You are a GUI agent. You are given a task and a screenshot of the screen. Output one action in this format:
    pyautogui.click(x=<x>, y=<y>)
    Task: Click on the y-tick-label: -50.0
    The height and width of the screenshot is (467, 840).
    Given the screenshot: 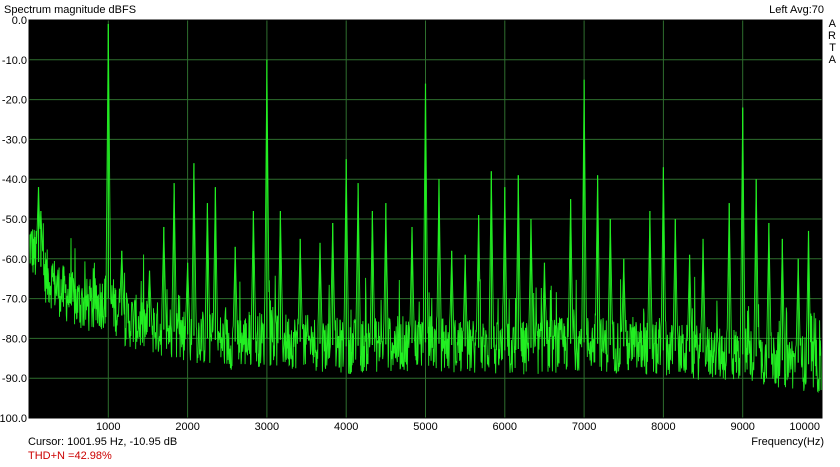 What is the action you would take?
    pyautogui.click(x=14, y=220)
    